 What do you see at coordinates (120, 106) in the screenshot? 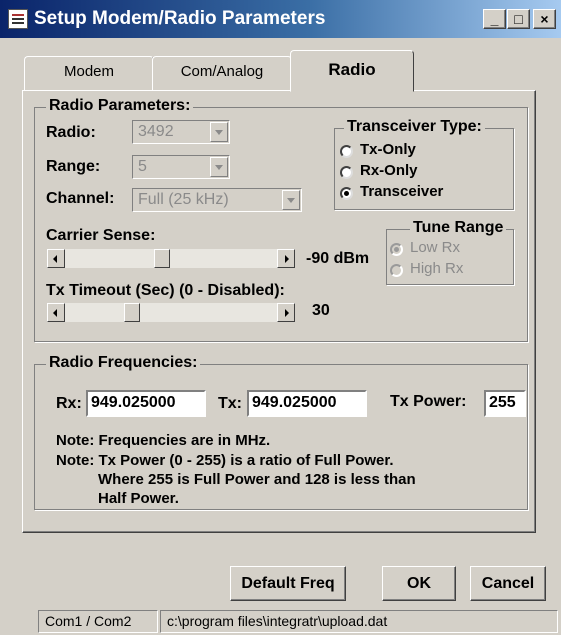
I see `radio-parameters-title: Radio Parameters:` at bounding box center [120, 106].